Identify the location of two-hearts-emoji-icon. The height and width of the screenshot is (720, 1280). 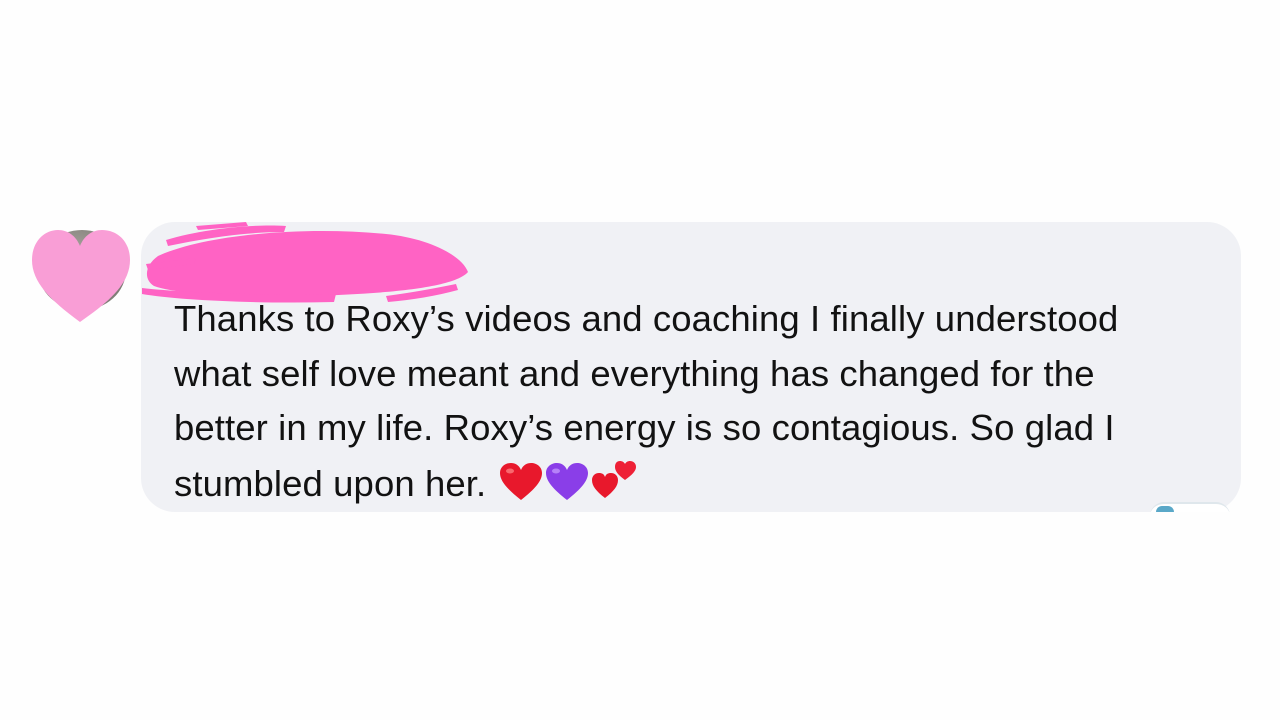
(613, 479).